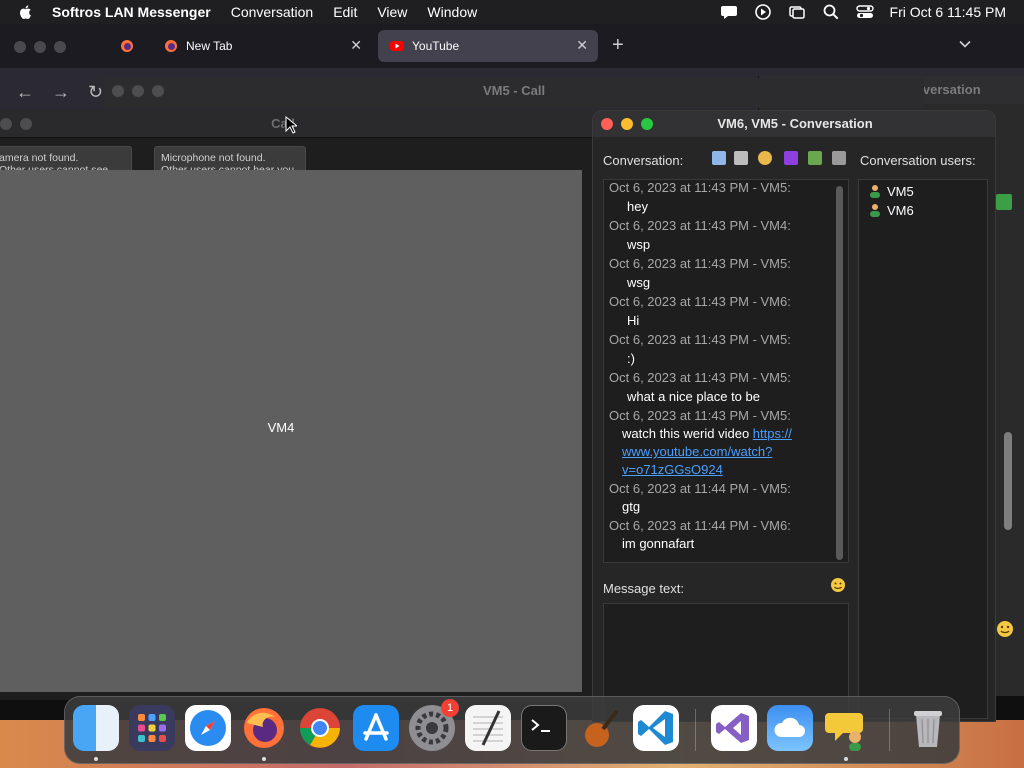 This screenshot has height=768, width=1024. I want to click on menu-edit: Edit, so click(345, 12).